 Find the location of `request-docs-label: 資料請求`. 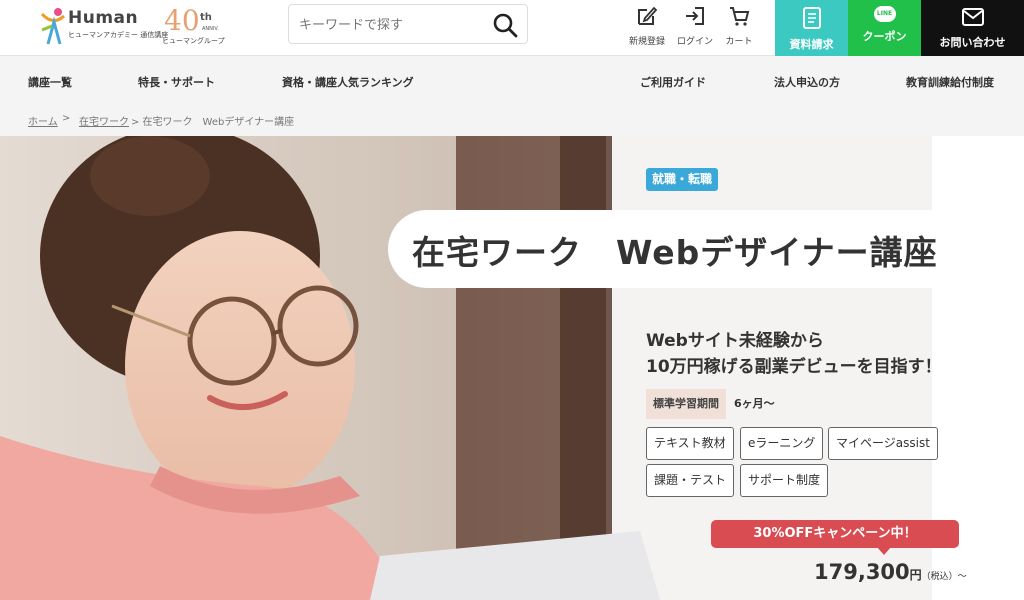

request-docs-label: 資料請求 is located at coordinates (811, 44).